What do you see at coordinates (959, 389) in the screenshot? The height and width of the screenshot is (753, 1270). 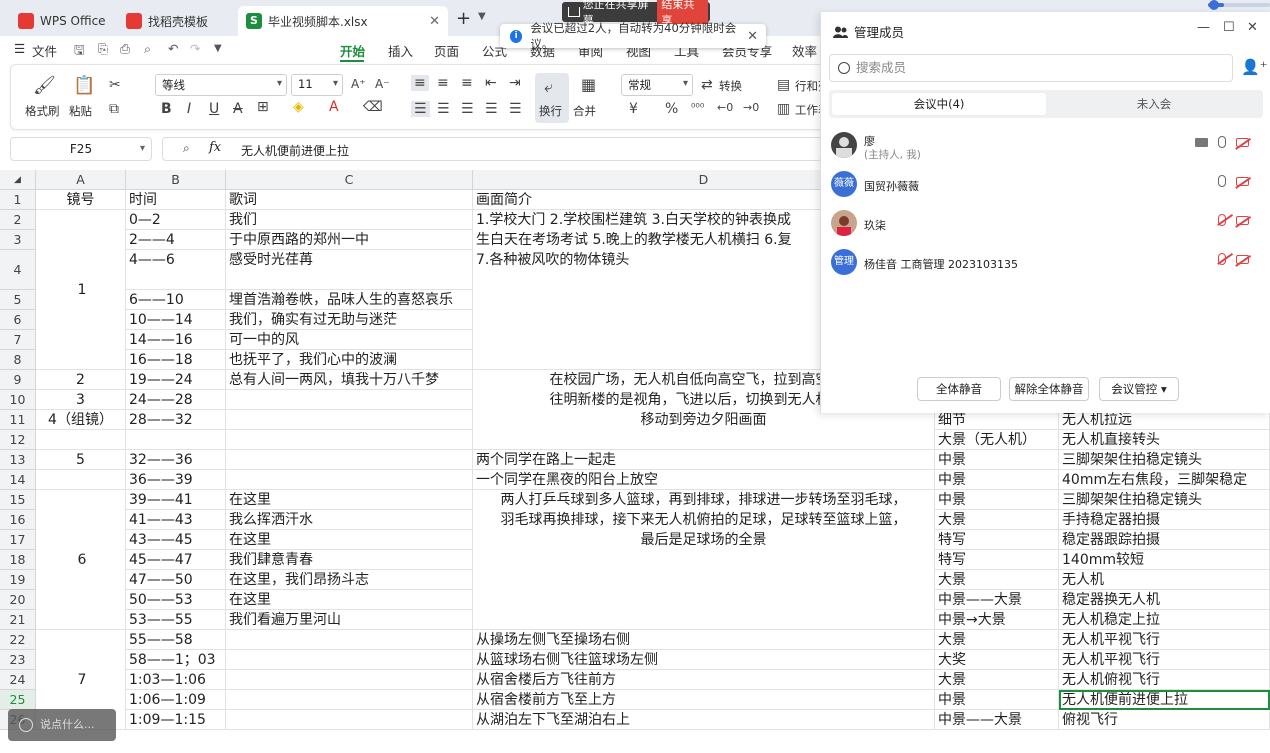 I see `mute-all-button: 全体静音` at bounding box center [959, 389].